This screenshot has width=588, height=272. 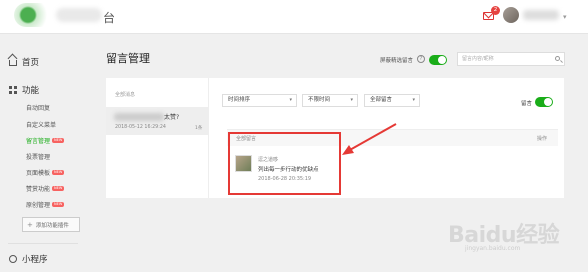 I want to click on plus-icon: +, so click(x=30, y=224).